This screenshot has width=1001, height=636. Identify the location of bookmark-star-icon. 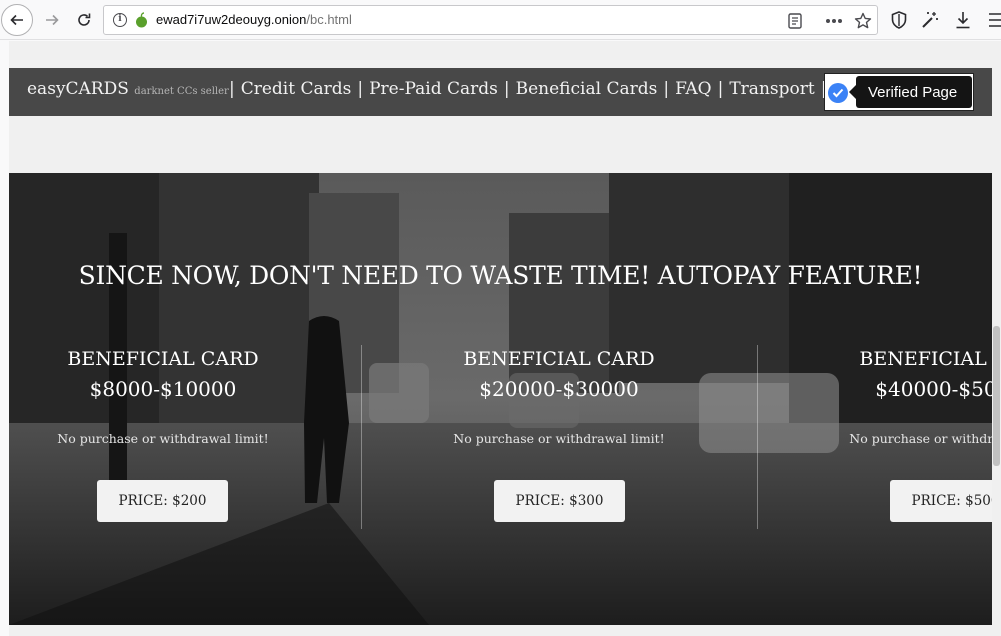
(863, 21).